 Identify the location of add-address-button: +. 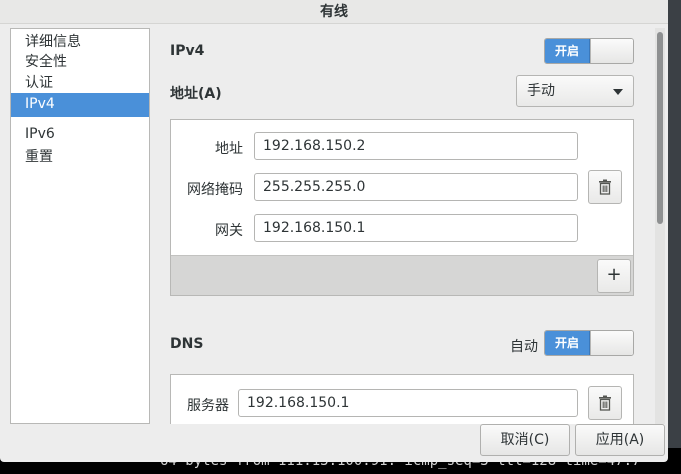
(614, 276).